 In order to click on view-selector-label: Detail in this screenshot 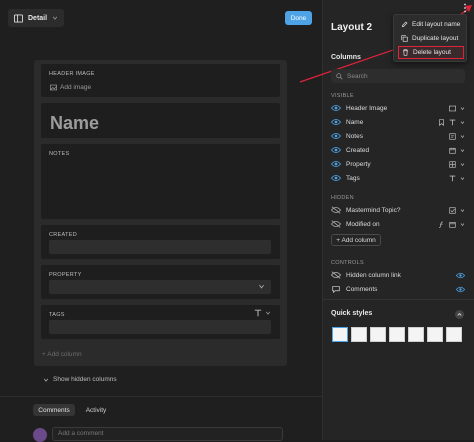, I will do `click(38, 18)`.